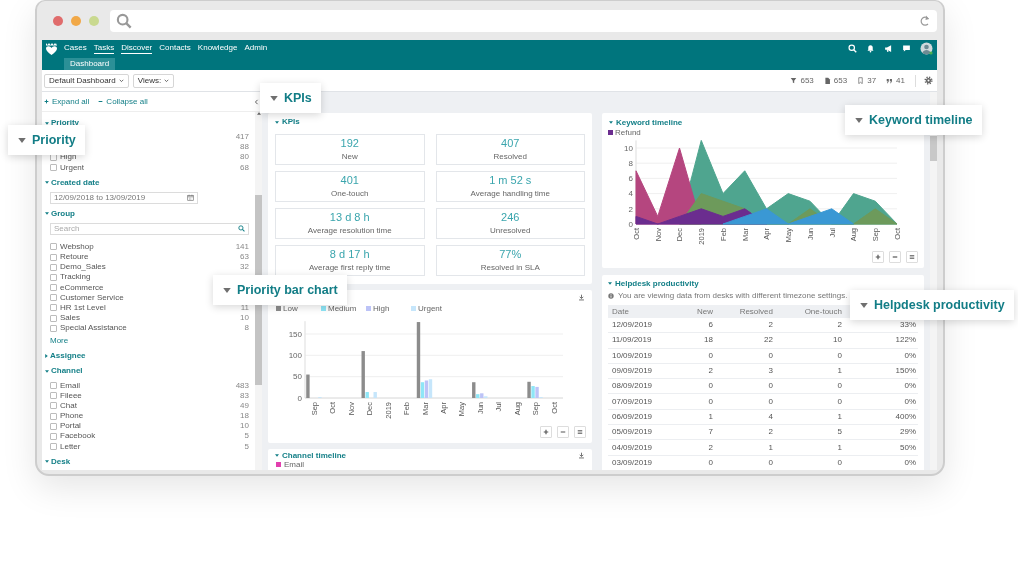 Image resolution: width=1018 pixels, height=575 pixels. What do you see at coordinates (628, 132) in the screenshot?
I see `legend-label: Refund` at bounding box center [628, 132].